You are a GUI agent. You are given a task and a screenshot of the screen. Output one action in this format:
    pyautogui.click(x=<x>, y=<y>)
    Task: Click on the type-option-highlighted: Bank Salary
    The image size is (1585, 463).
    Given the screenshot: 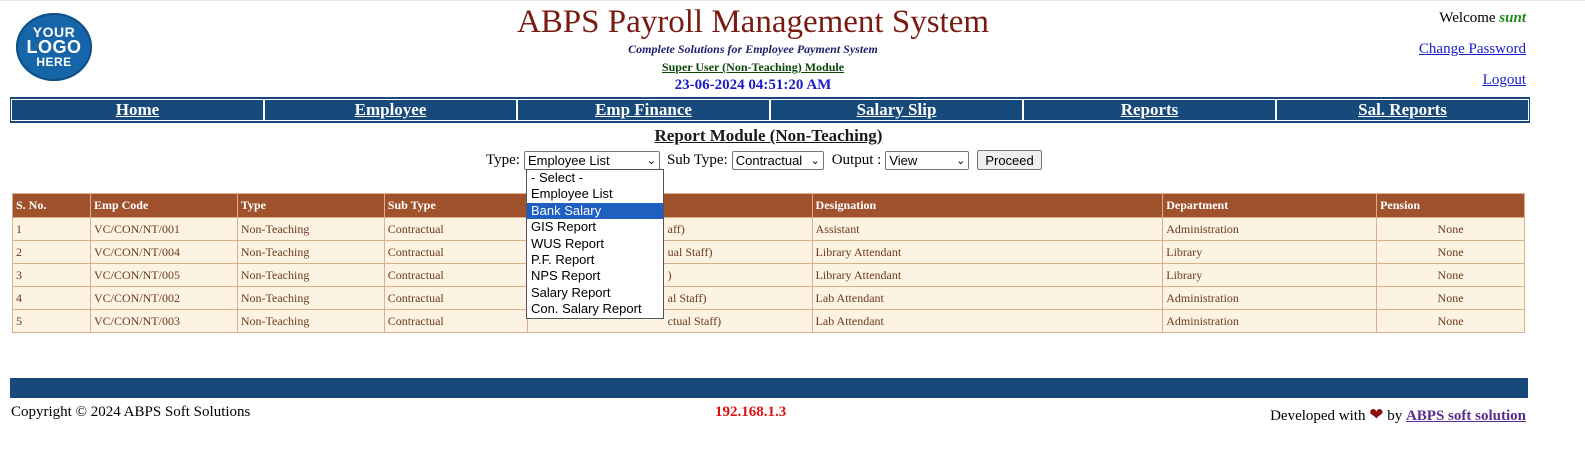 What is the action you would take?
    pyautogui.click(x=595, y=211)
    